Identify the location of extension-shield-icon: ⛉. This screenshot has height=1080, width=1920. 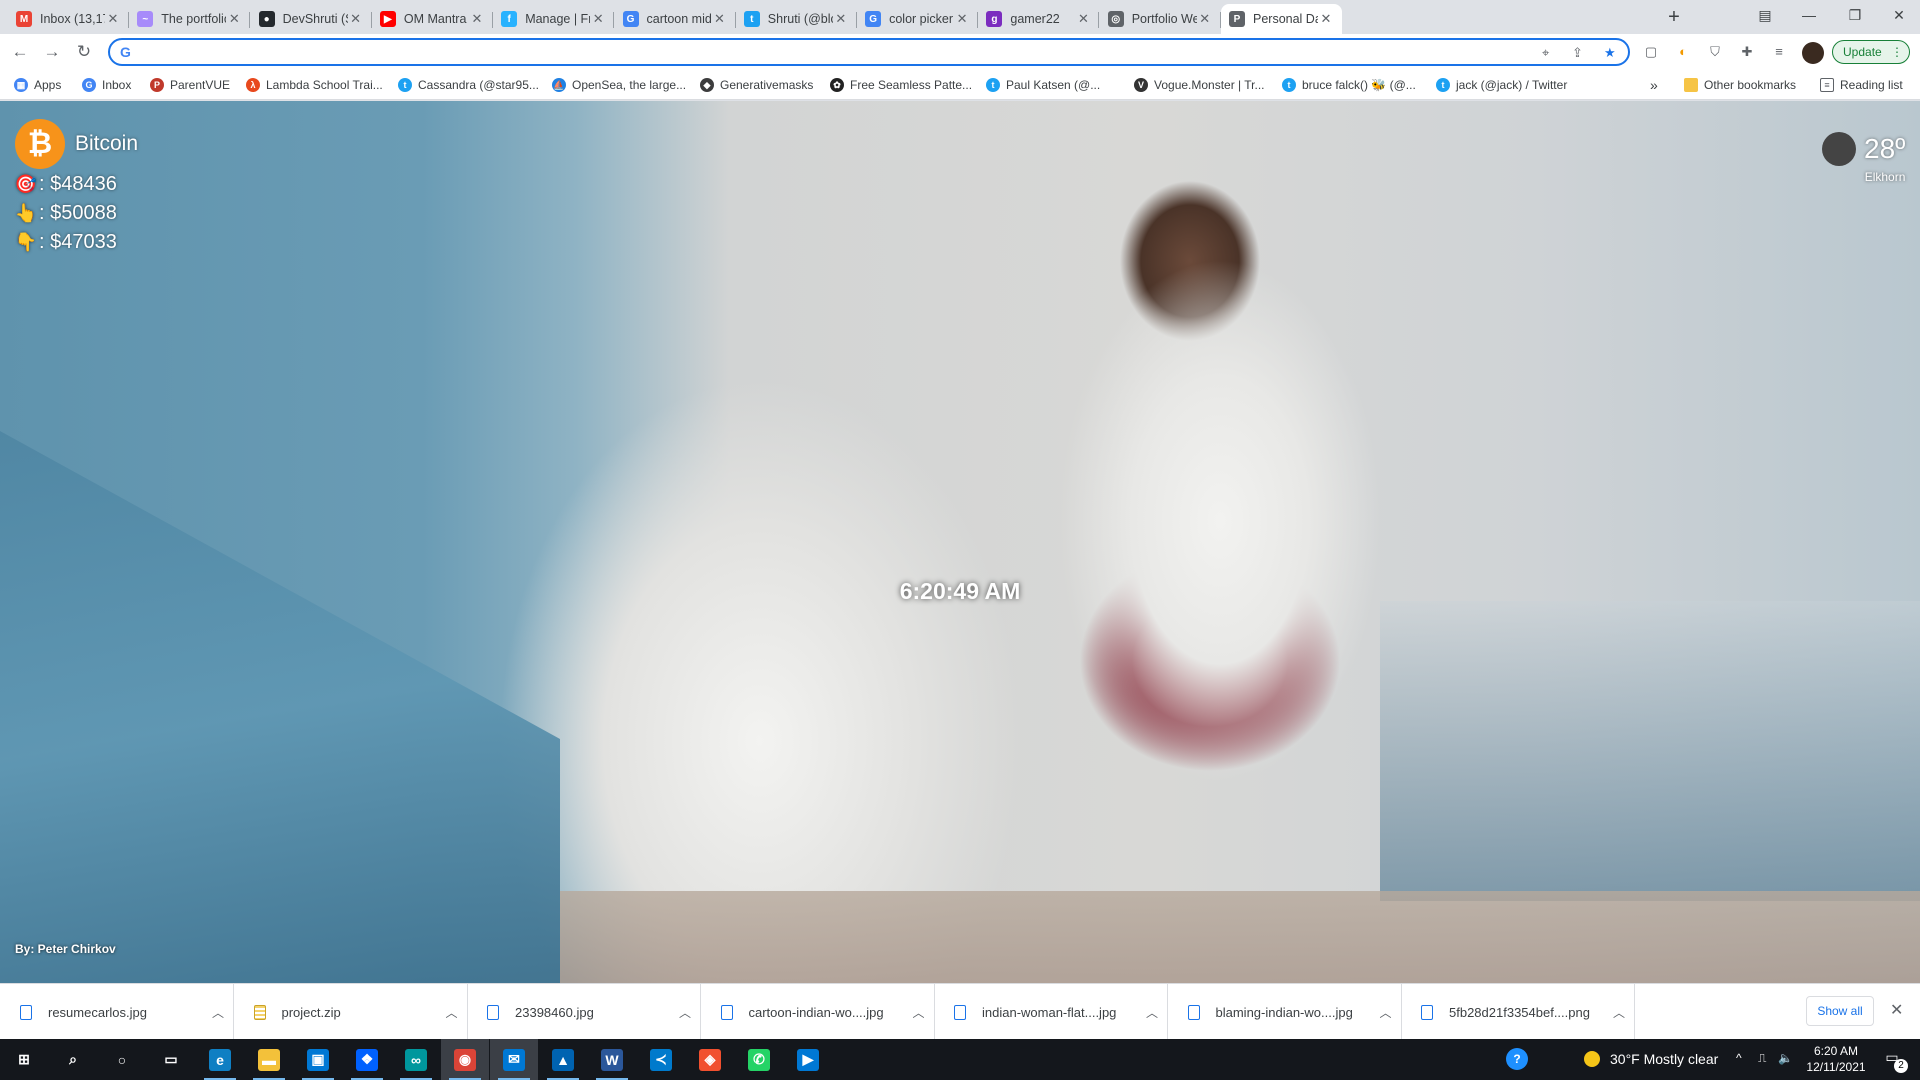
(1715, 52).